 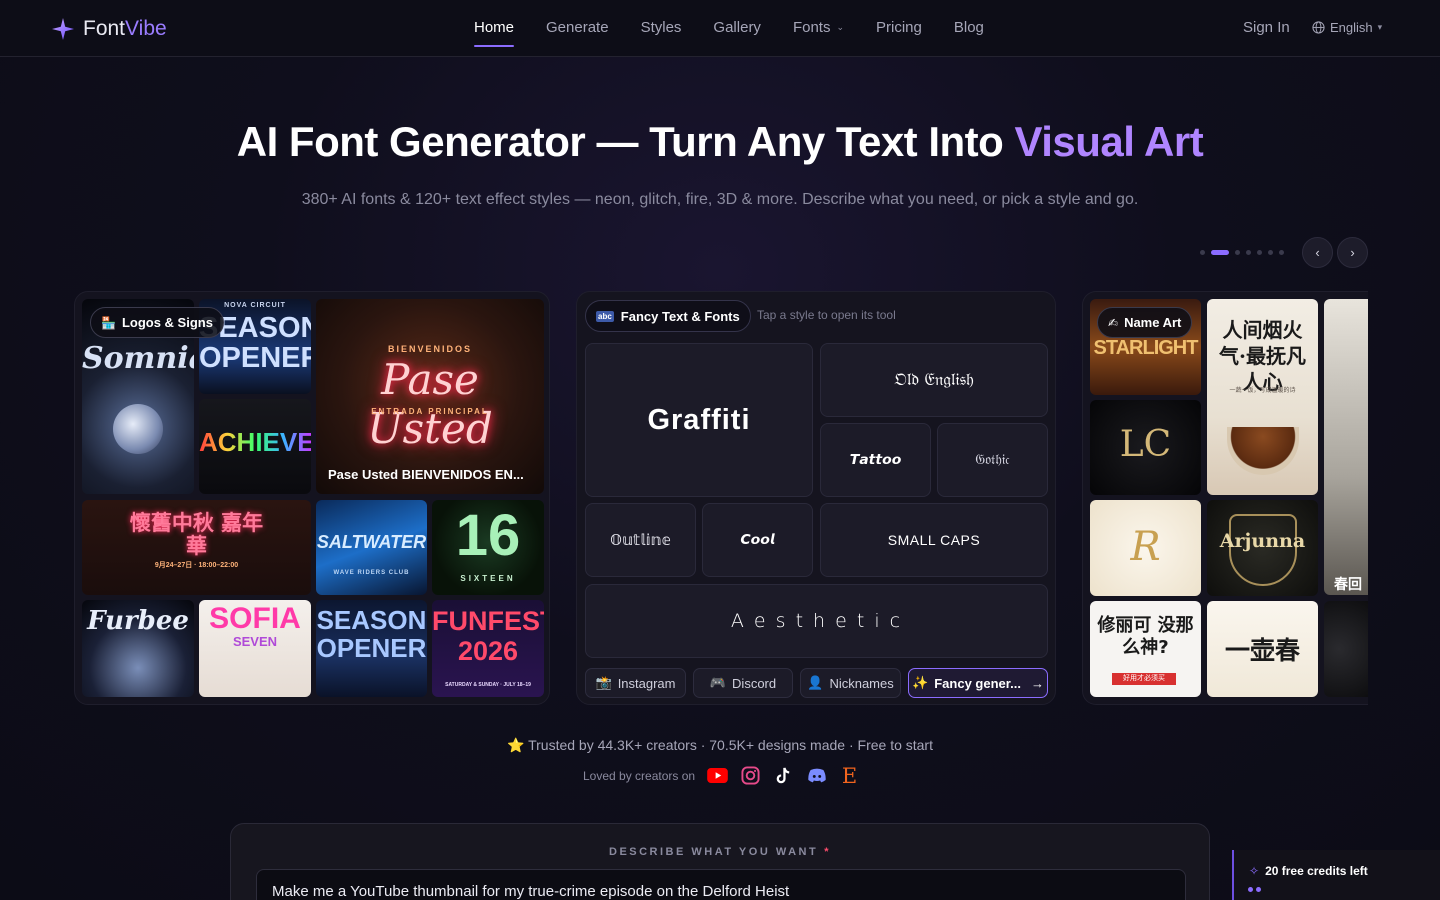 I want to click on nicknames-pill: 👤 Nicknames, so click(x=850, y=683).